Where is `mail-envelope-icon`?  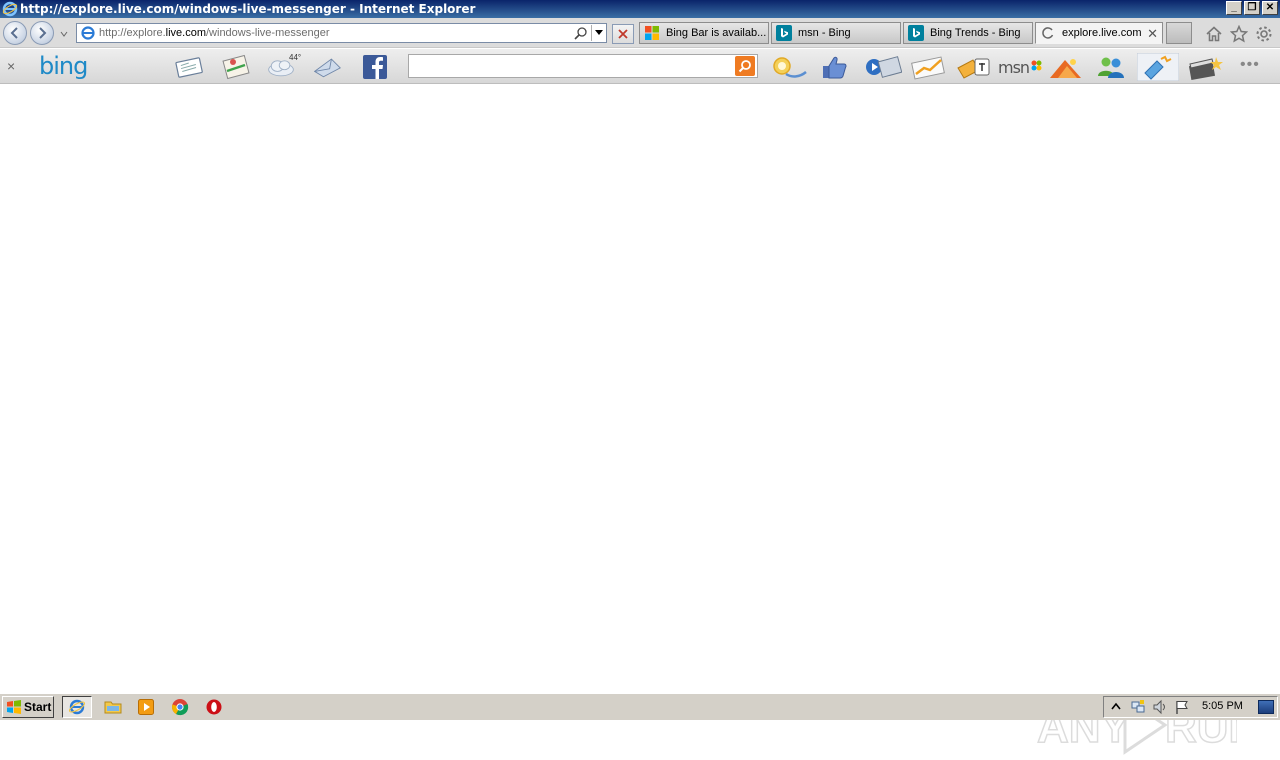
mail-envelope-icon is located at coordinates (327, 67).